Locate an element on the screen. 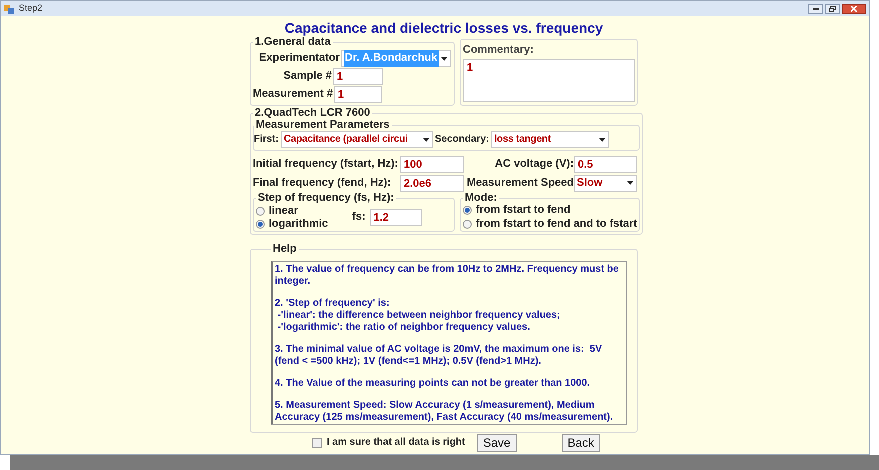 The width and height of the screenshot is (879, 470). text-field: 100 is located at coordinates (432, 164).